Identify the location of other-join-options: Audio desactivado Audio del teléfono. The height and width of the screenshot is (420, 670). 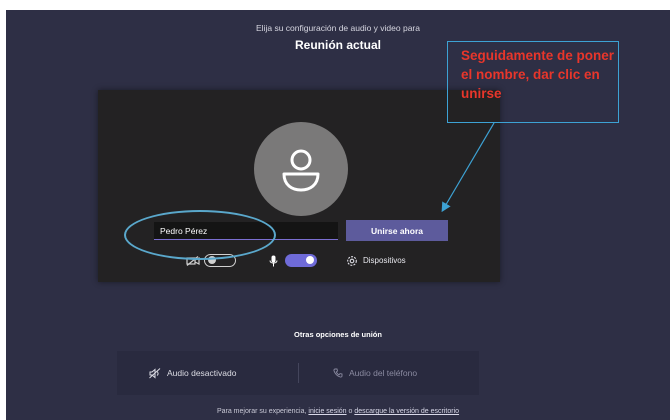
(298, 373).